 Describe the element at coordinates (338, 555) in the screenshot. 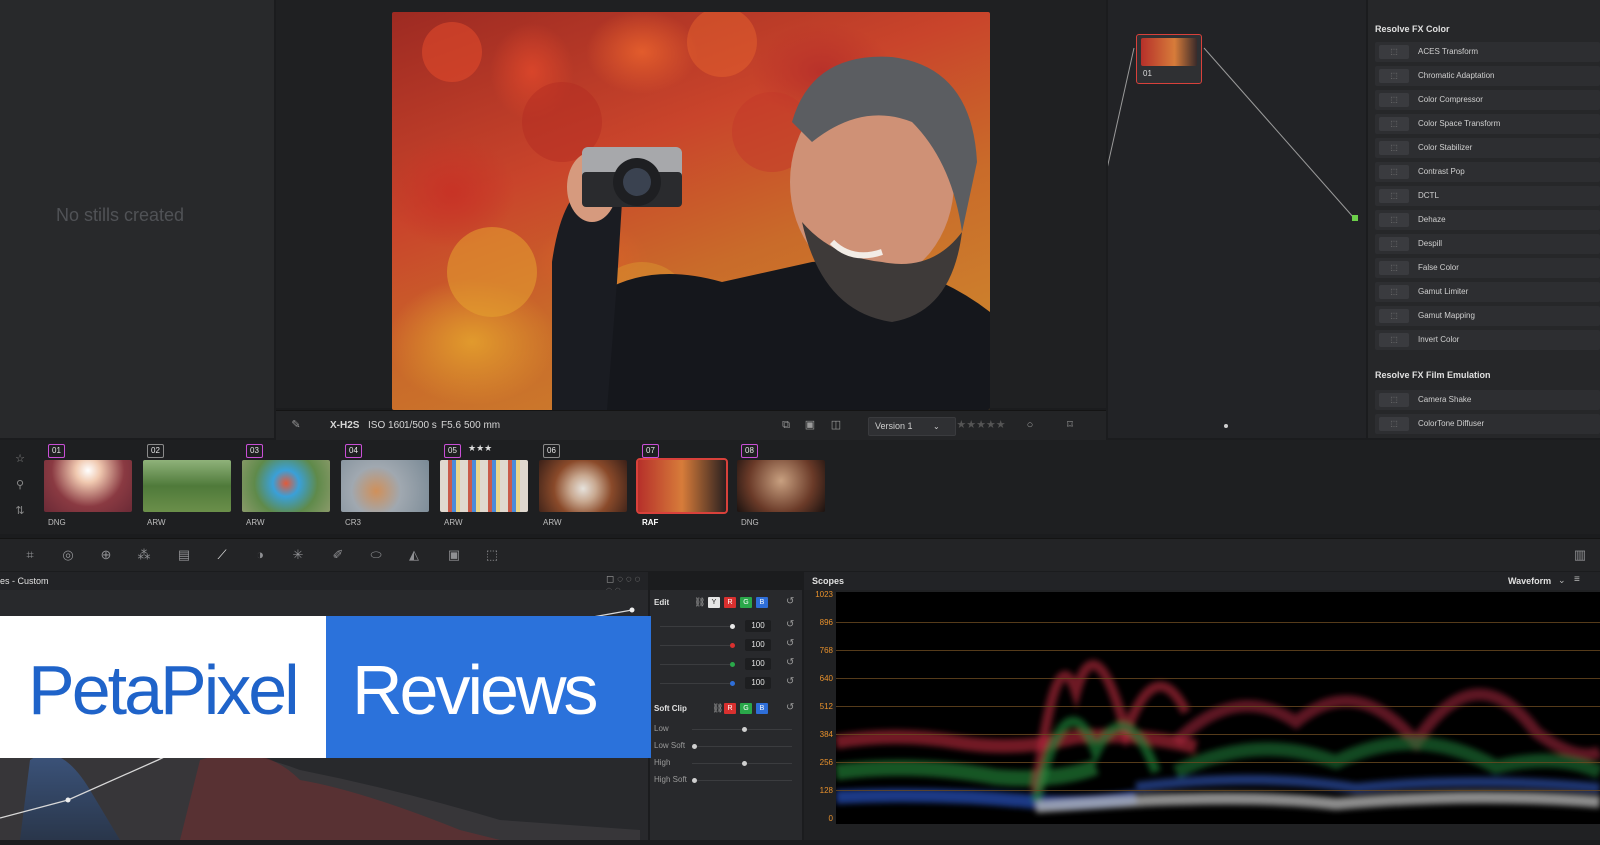

I see `eyedropper-icon: ✐` at that location.